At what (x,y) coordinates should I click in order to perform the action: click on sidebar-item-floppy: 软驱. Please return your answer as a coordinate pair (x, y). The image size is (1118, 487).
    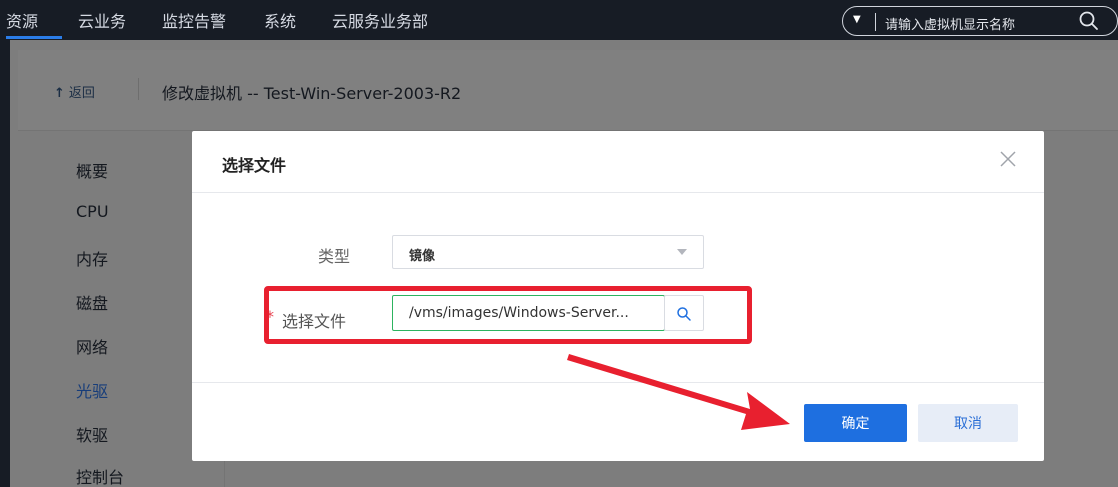
    Looking at the image, I should click on (92, 434).